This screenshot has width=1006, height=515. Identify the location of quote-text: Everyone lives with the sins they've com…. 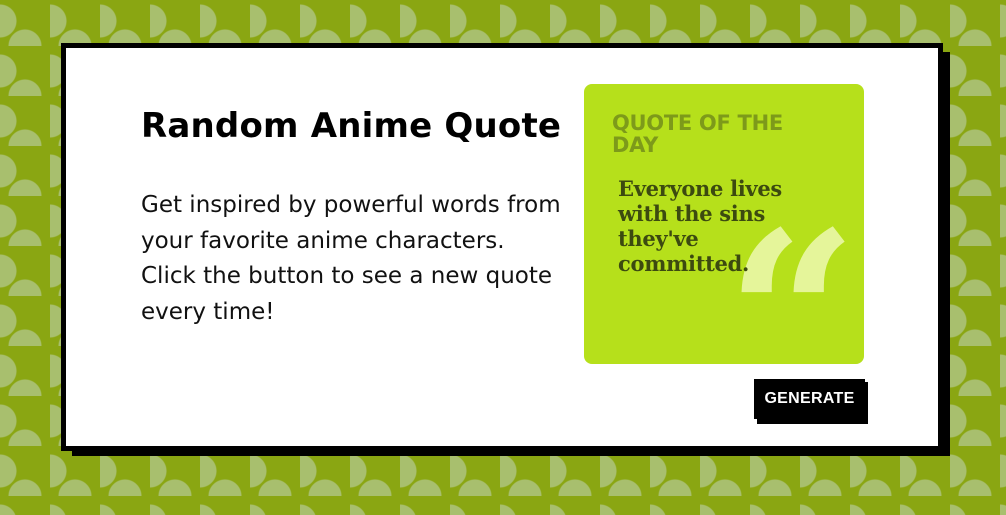
(700, 226).